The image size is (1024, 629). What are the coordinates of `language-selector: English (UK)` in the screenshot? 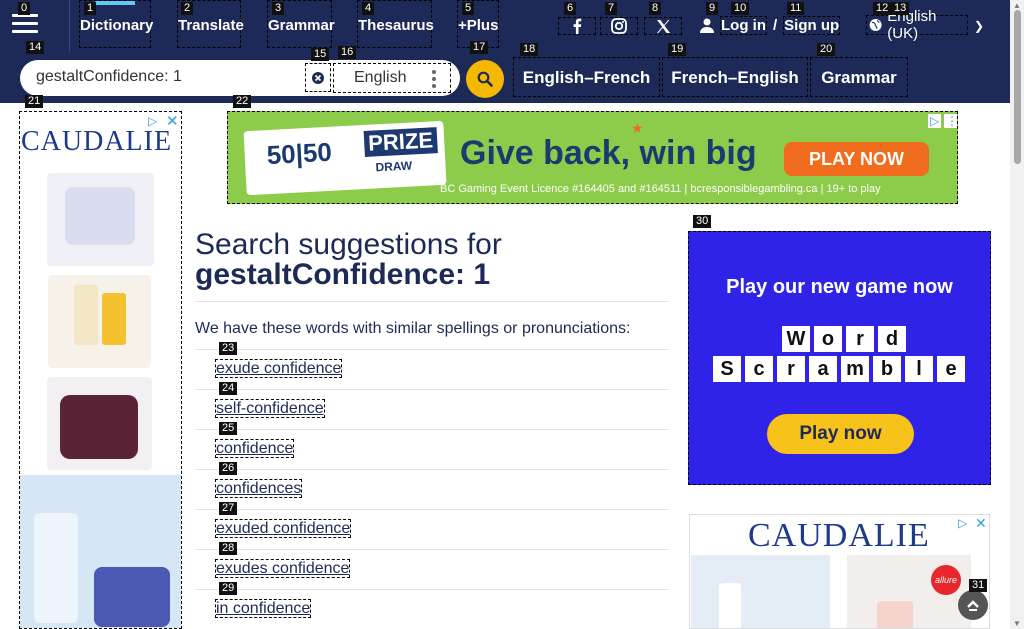 It's located at (917, 25).